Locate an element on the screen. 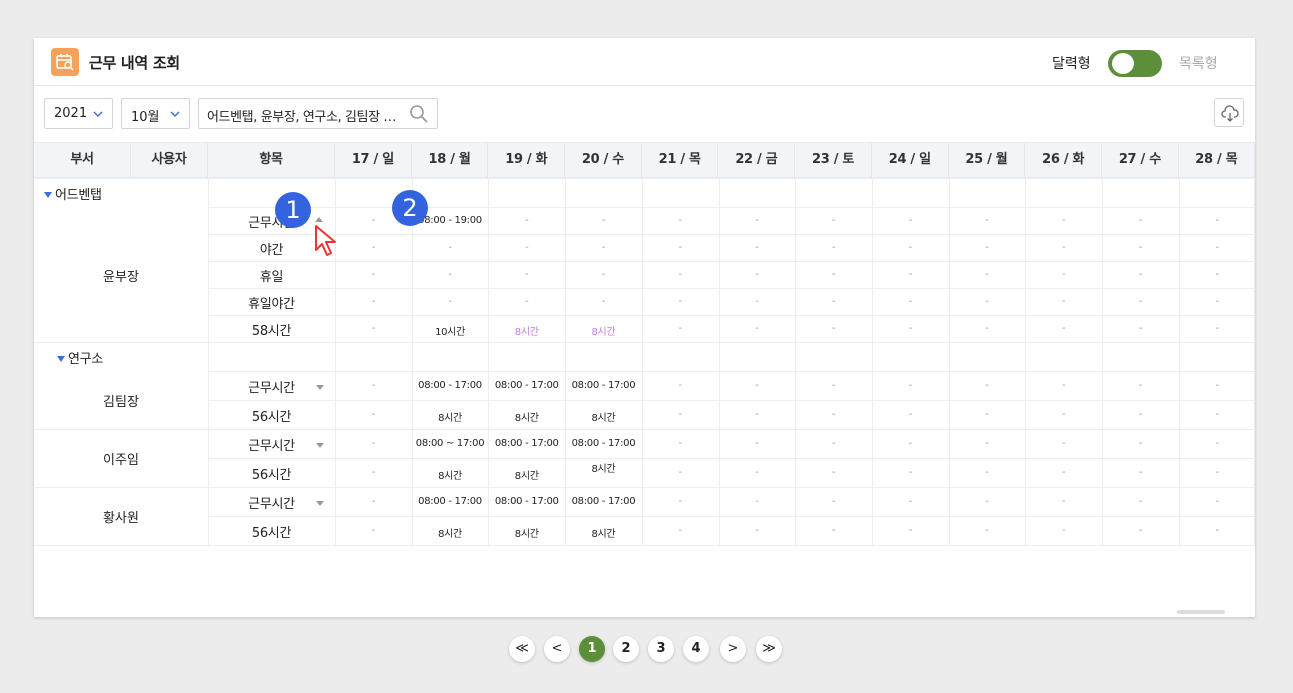  search-icon is located at coordinates (419, 114).